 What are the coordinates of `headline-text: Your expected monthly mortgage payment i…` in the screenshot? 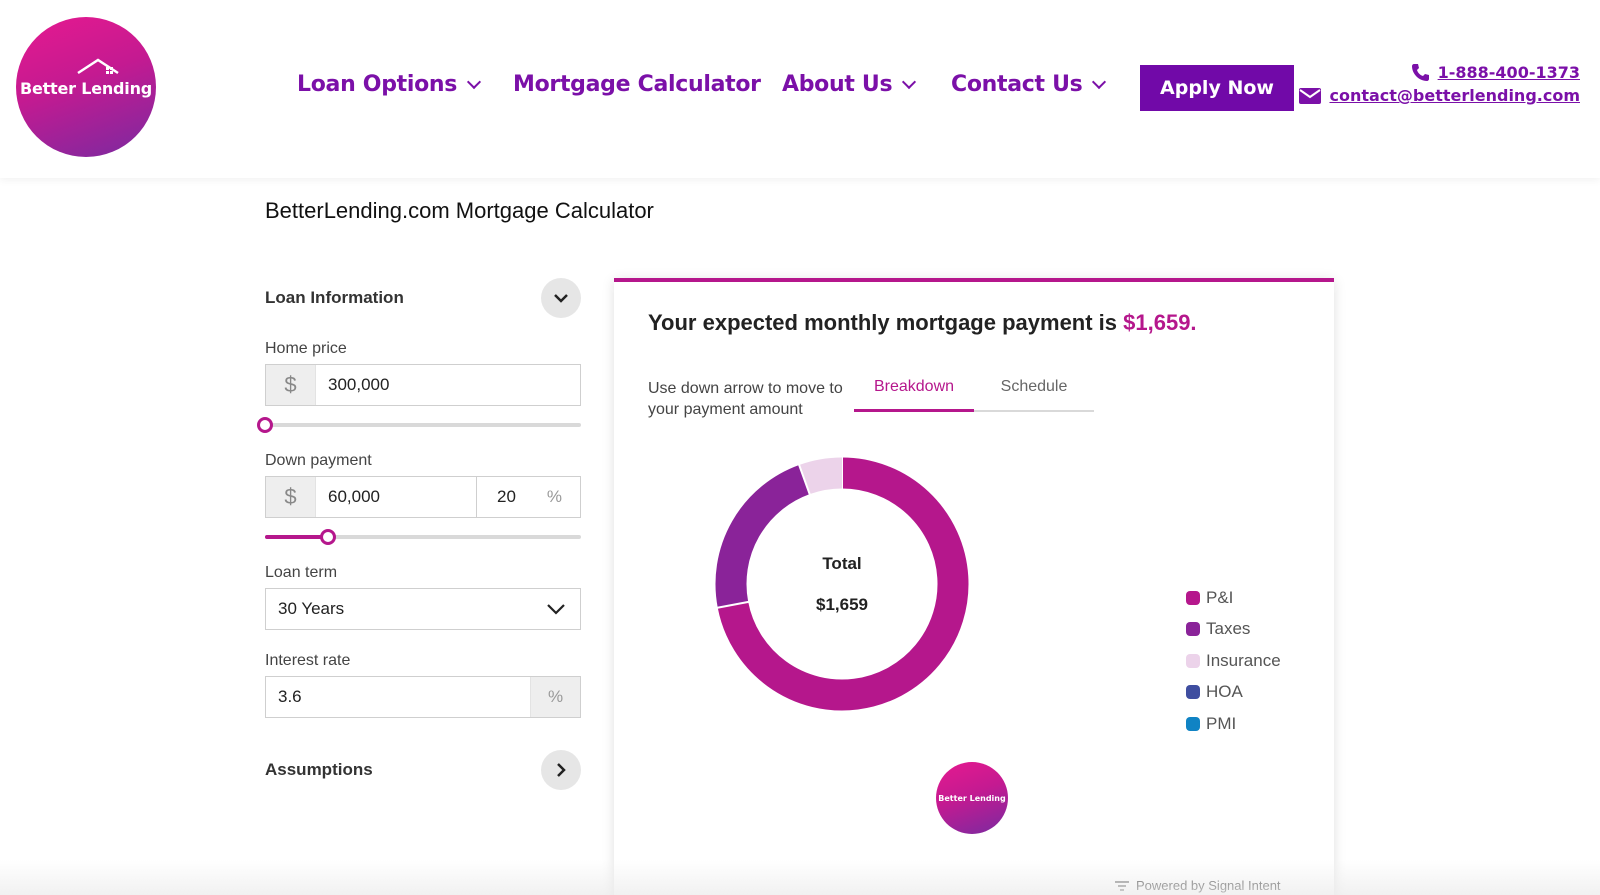 It's located at (886, 322).